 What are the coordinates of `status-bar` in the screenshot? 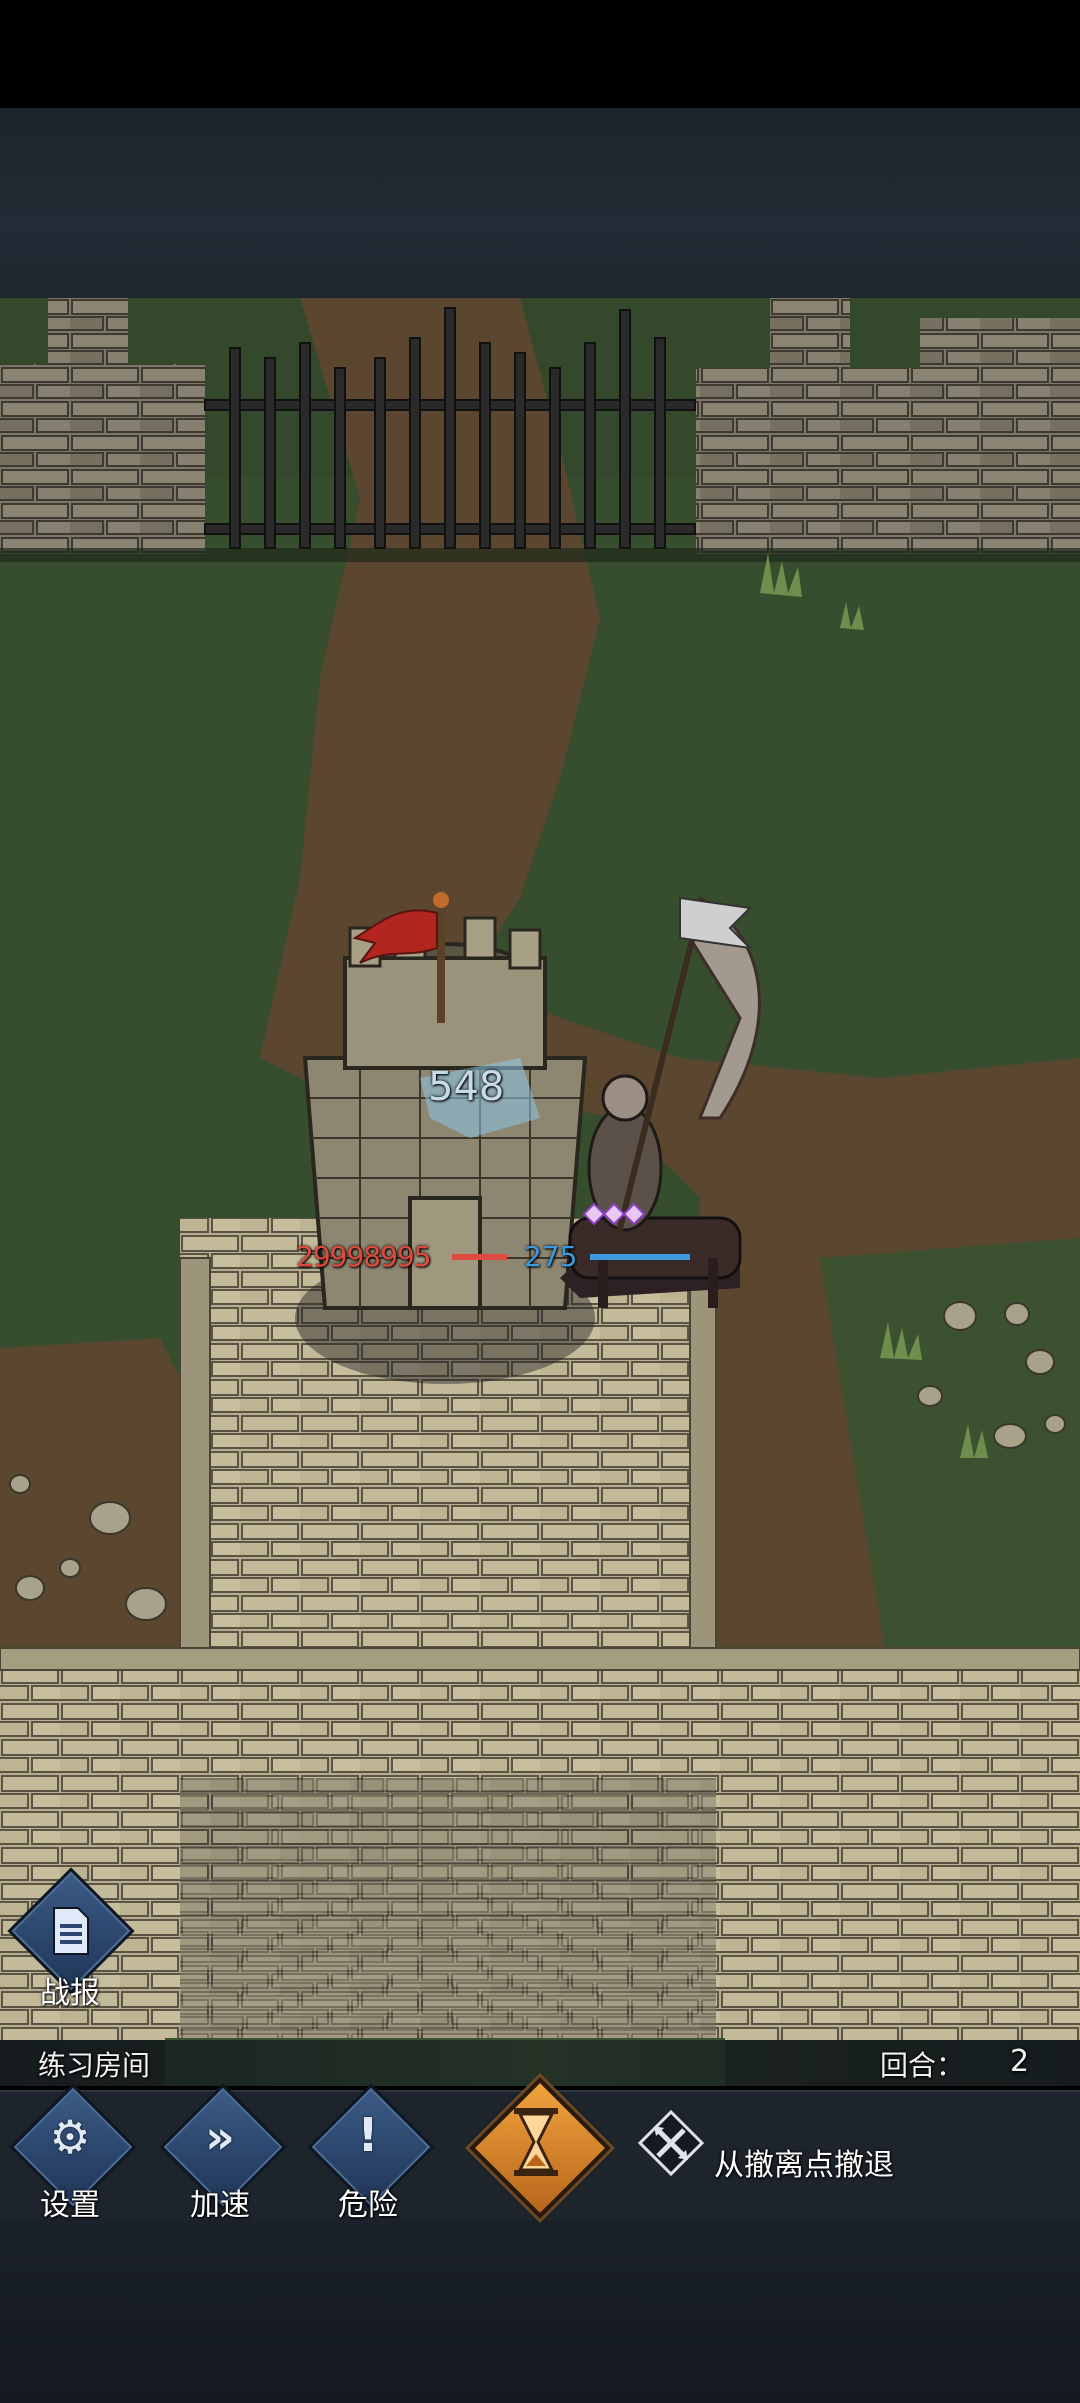 It's located at (540, 54).